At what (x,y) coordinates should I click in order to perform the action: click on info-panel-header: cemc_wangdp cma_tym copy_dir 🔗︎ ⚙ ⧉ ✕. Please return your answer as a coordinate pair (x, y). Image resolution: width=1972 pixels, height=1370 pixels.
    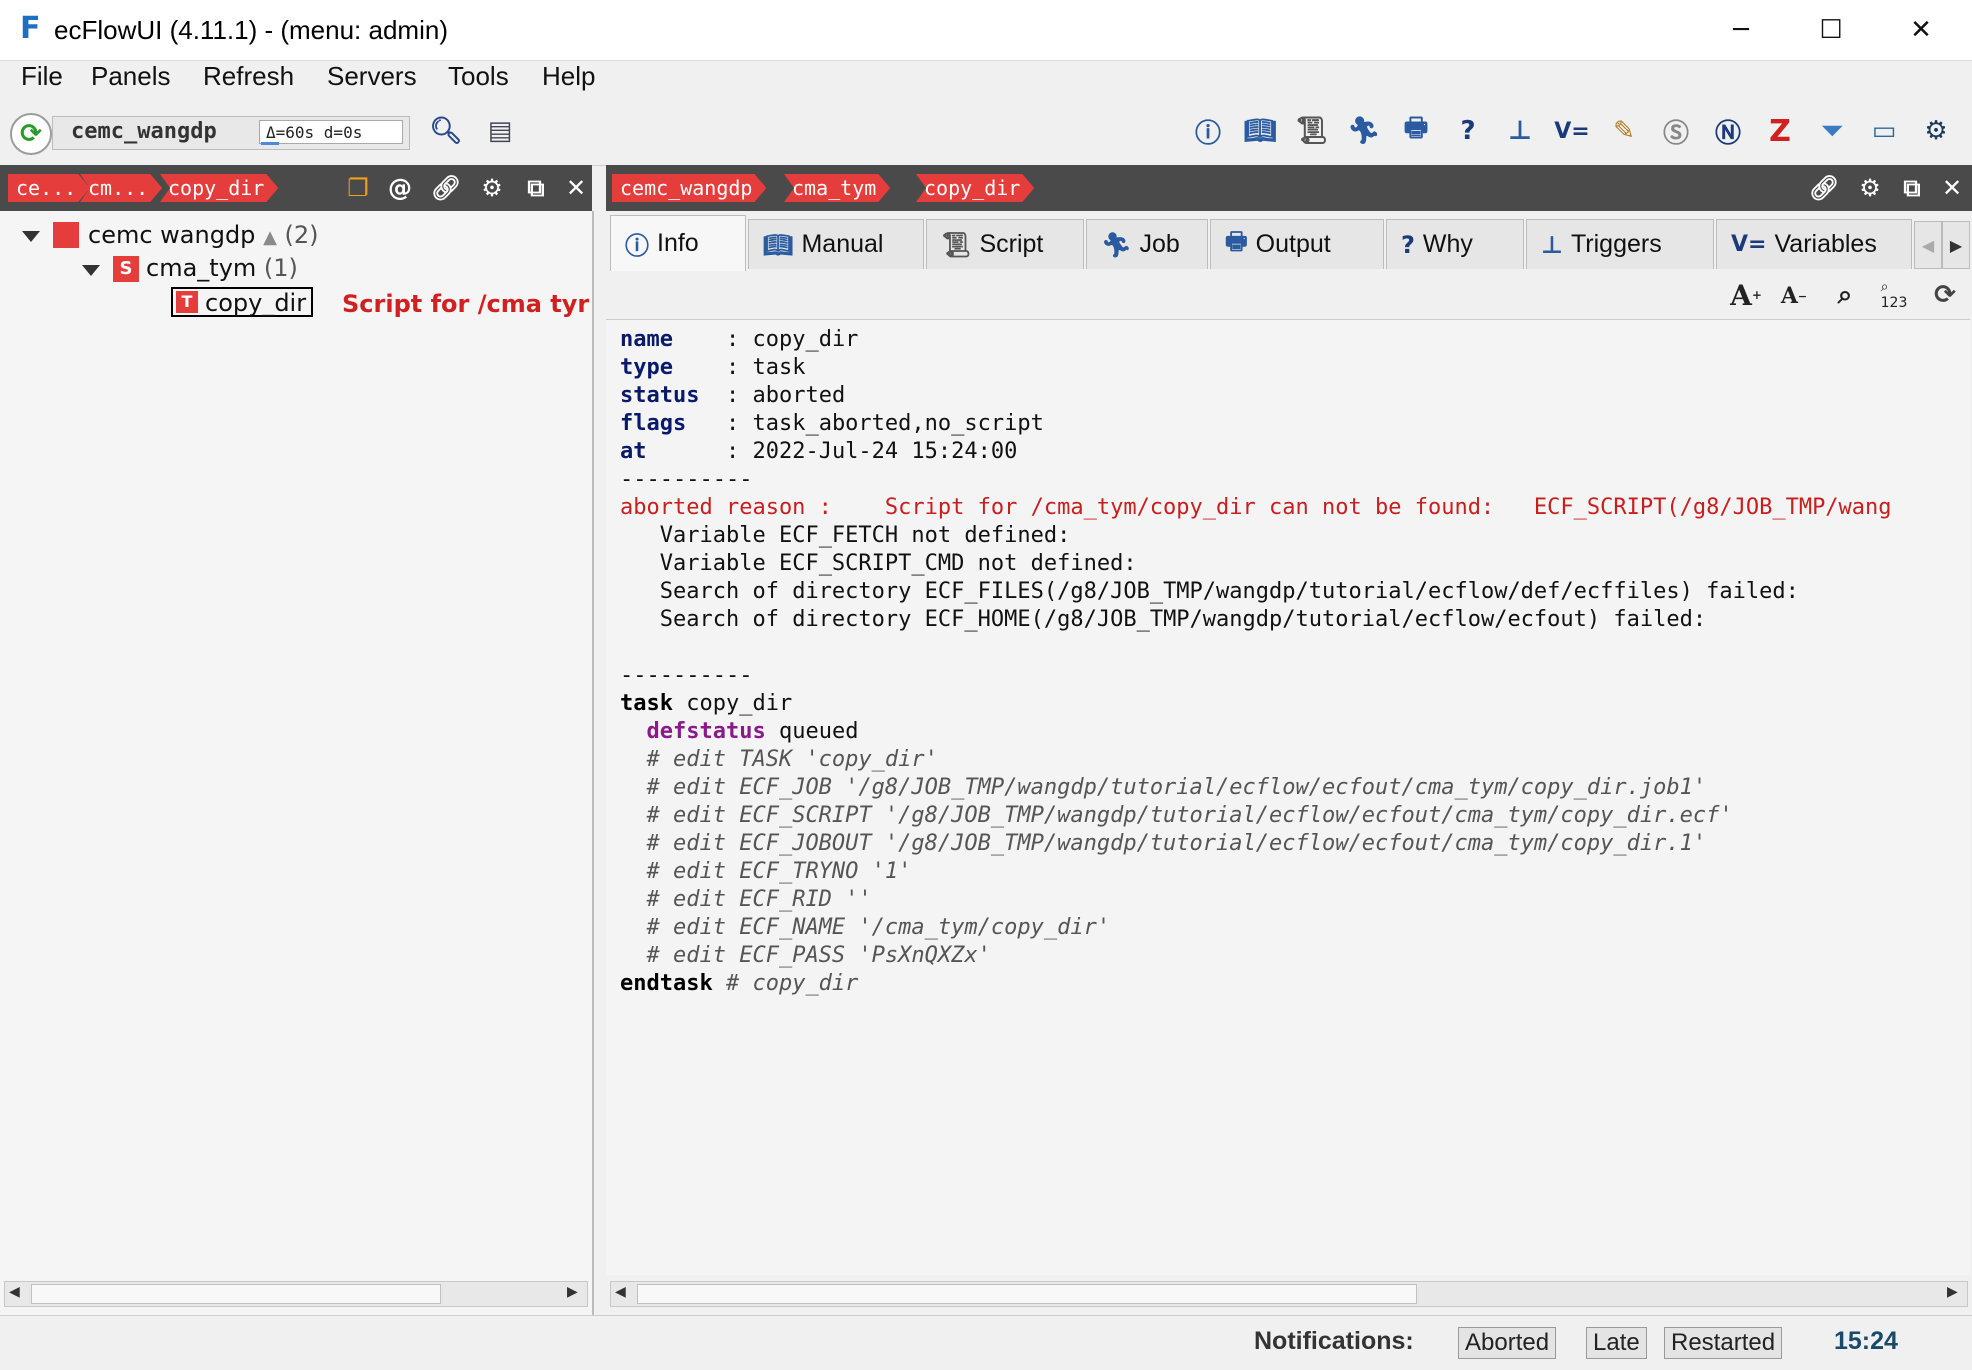
    Looking at the image, I should click on (1289, 188).